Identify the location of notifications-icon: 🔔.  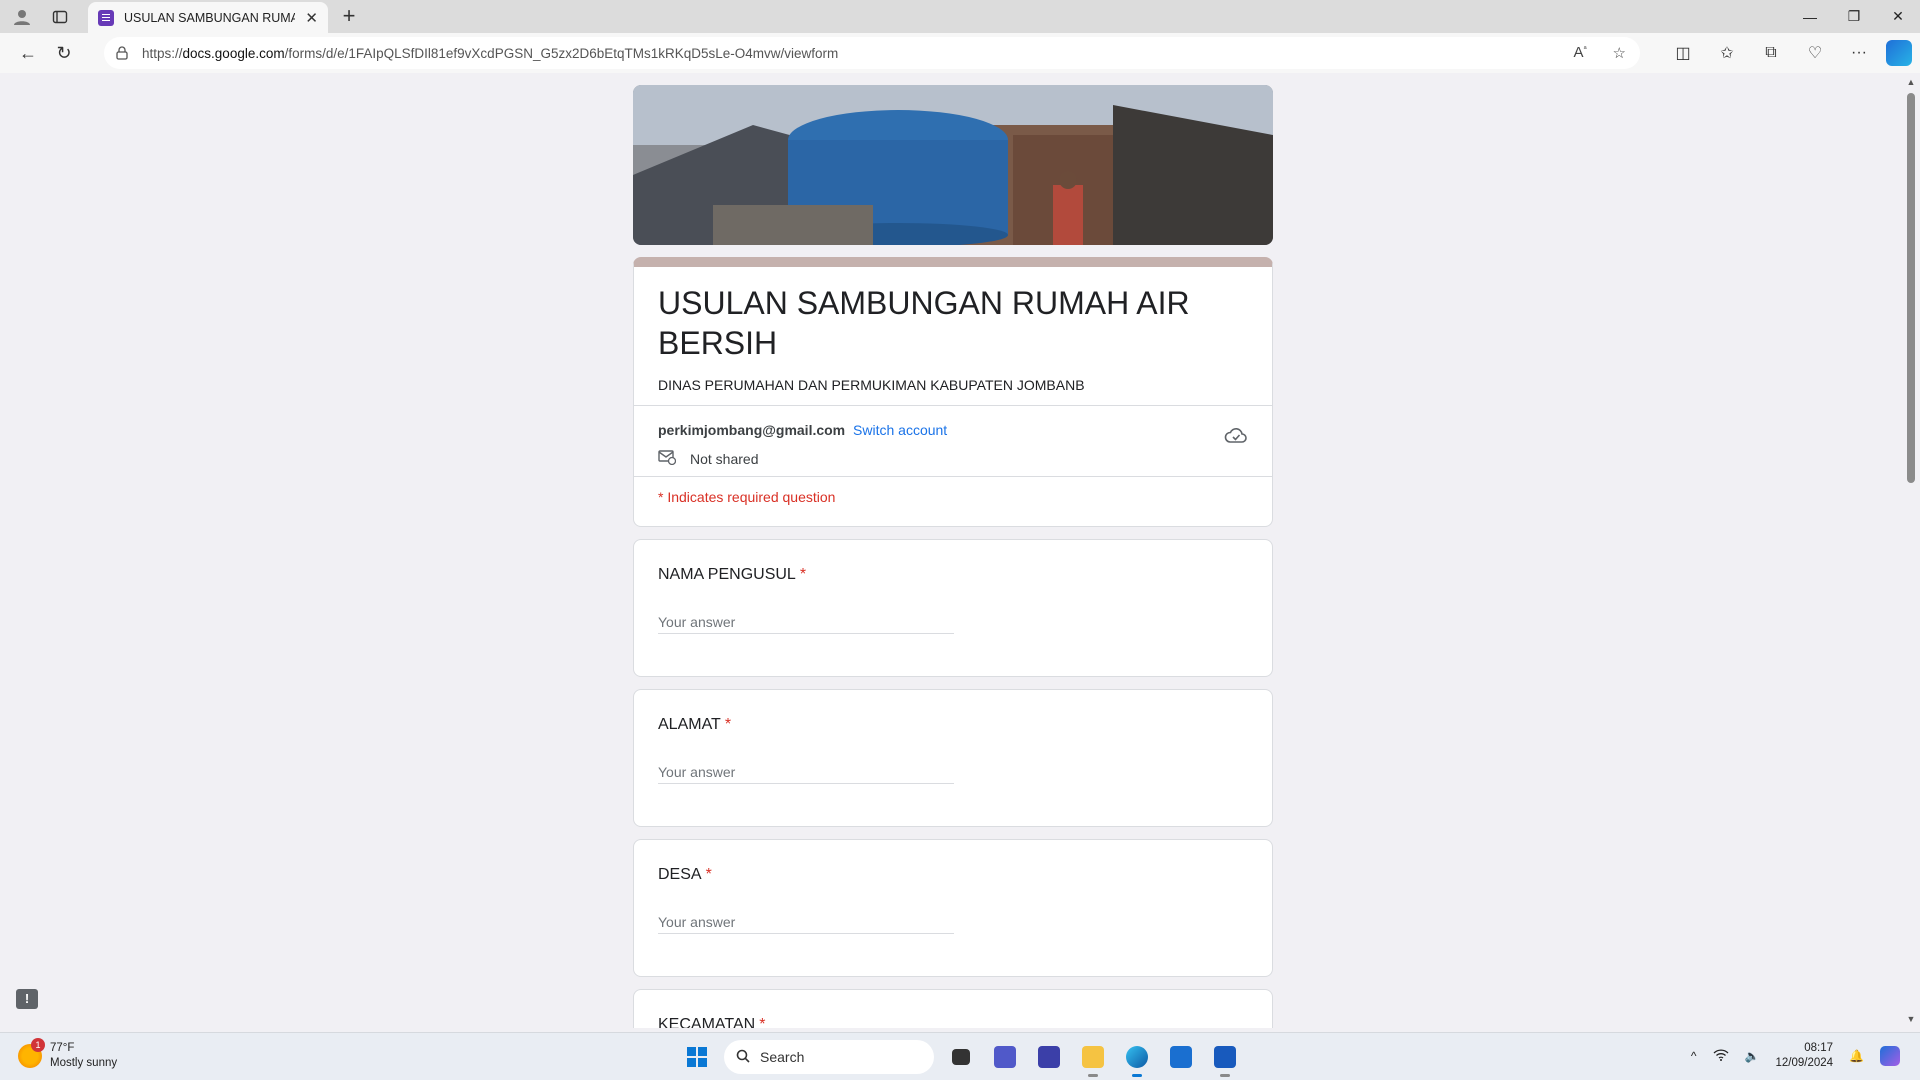
(1856, 1056).